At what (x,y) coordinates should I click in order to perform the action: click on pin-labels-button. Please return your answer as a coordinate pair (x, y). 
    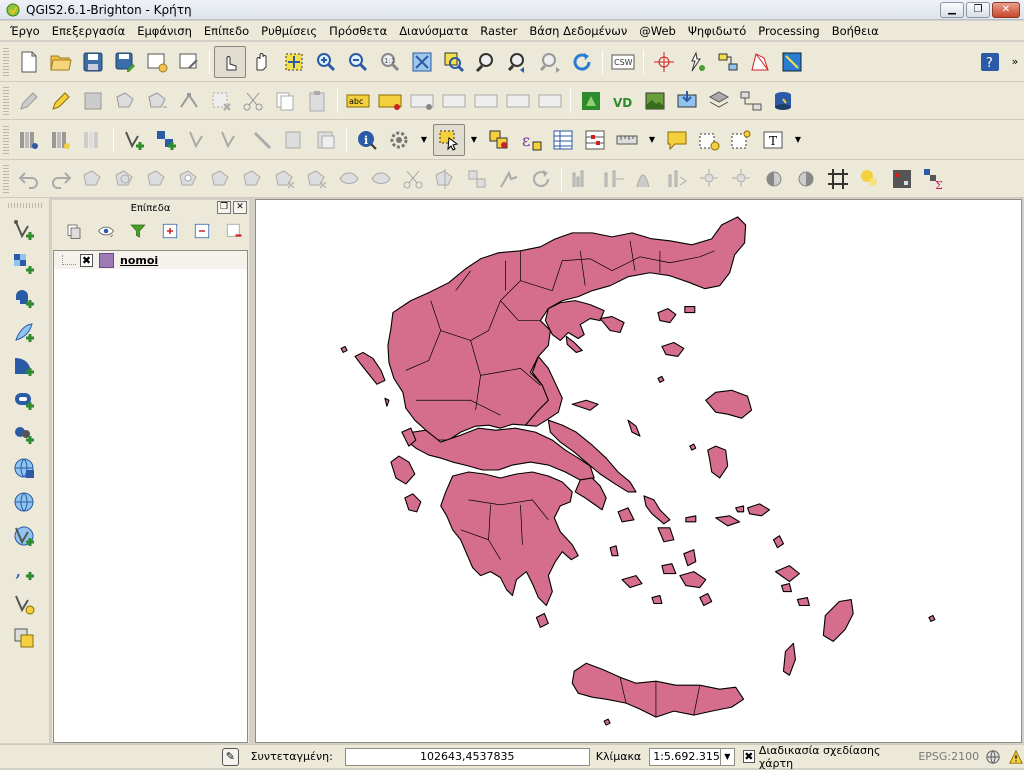
    Looking at the image, I should click on (390, 101).